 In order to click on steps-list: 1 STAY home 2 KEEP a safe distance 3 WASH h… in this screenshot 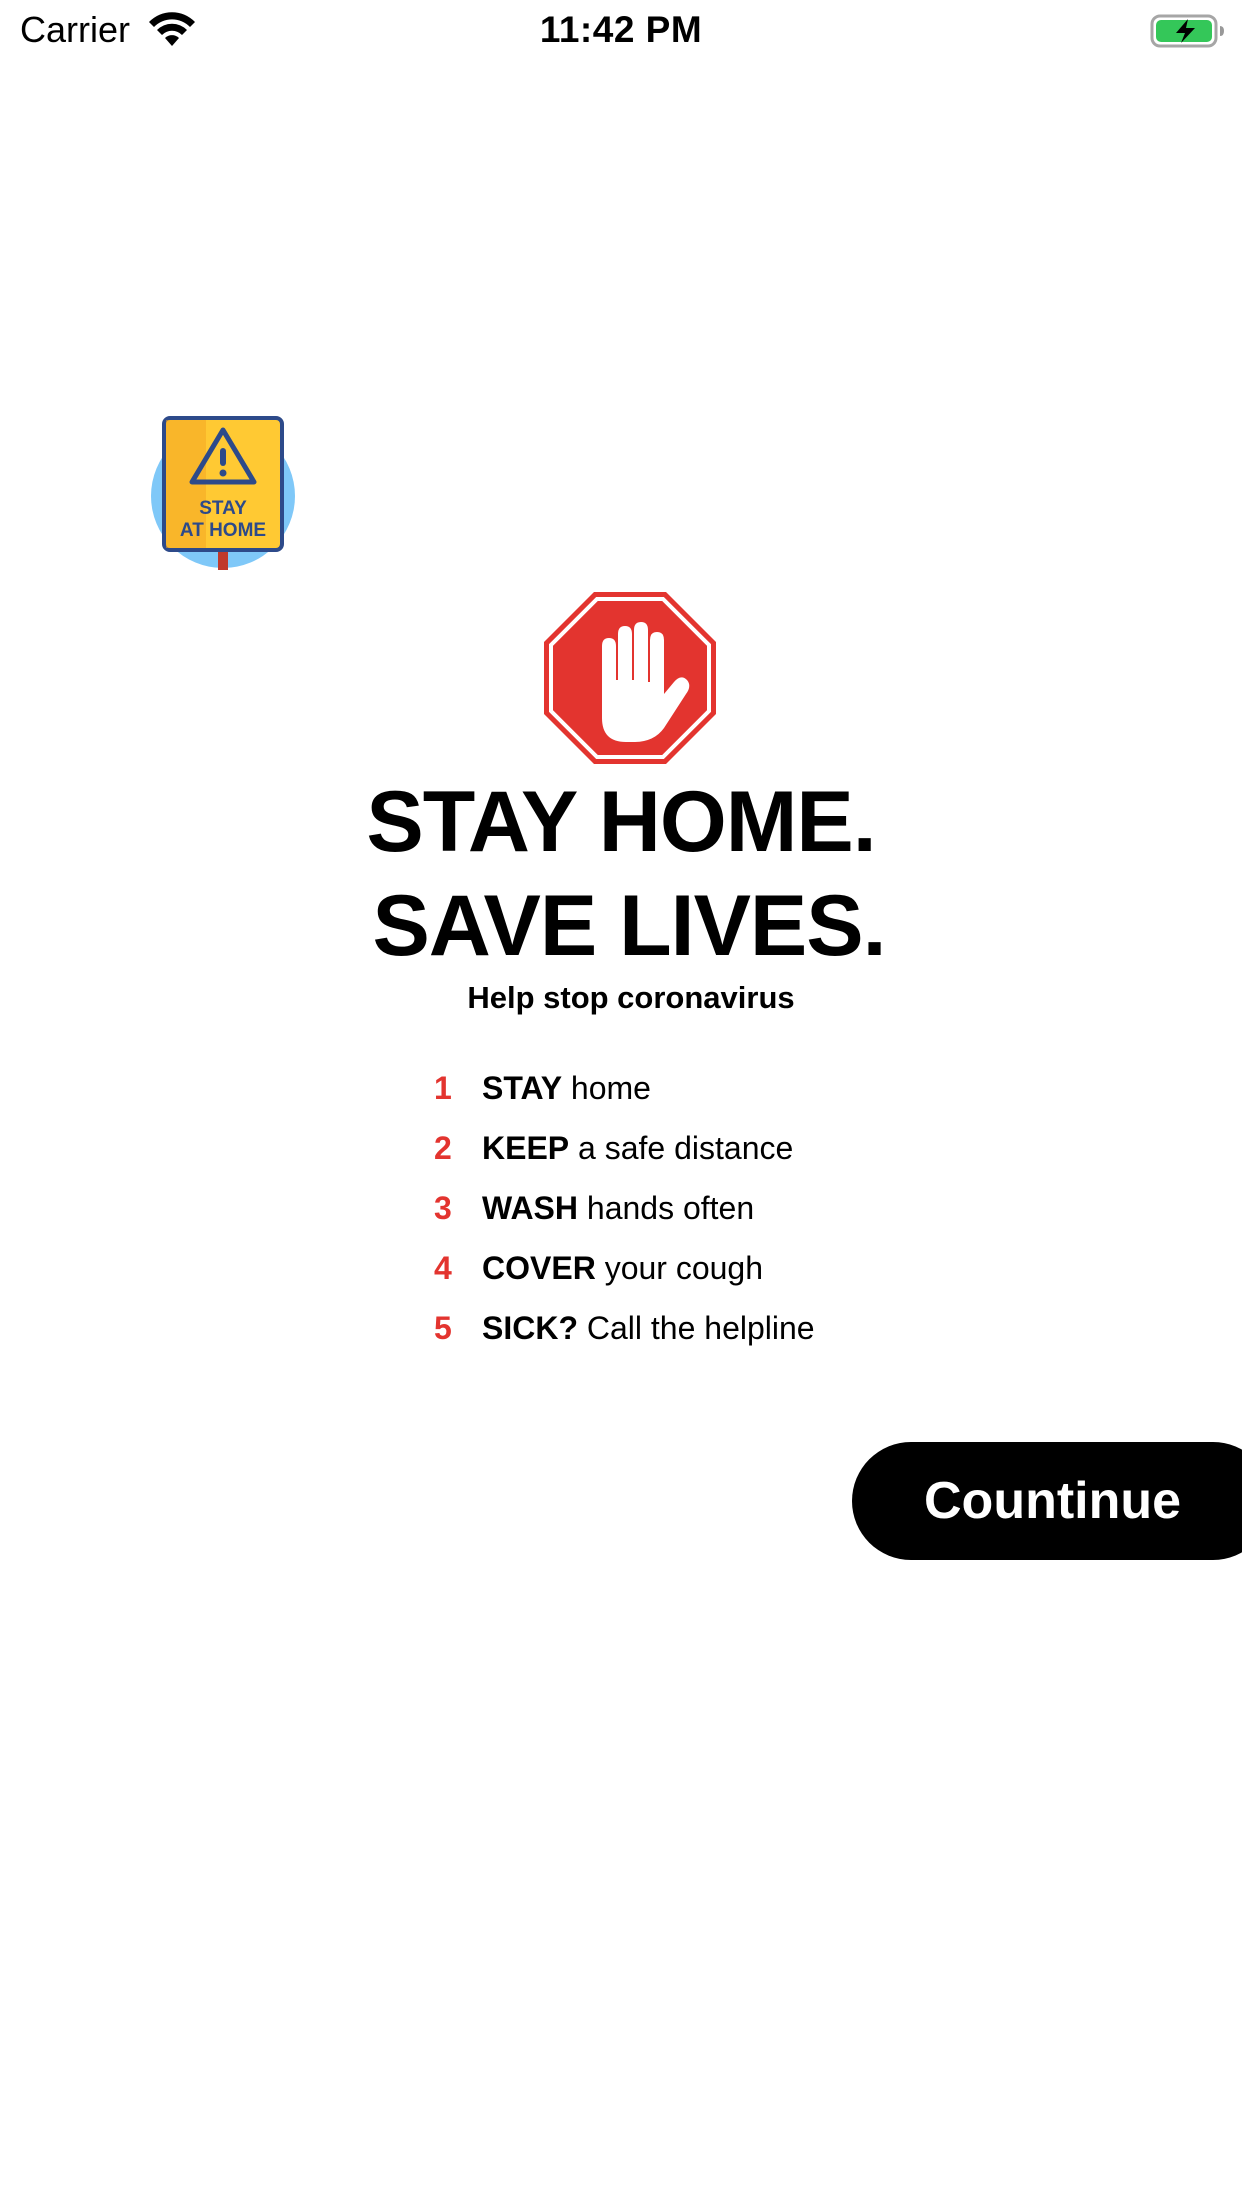, I will do `click(694, 1214)`.